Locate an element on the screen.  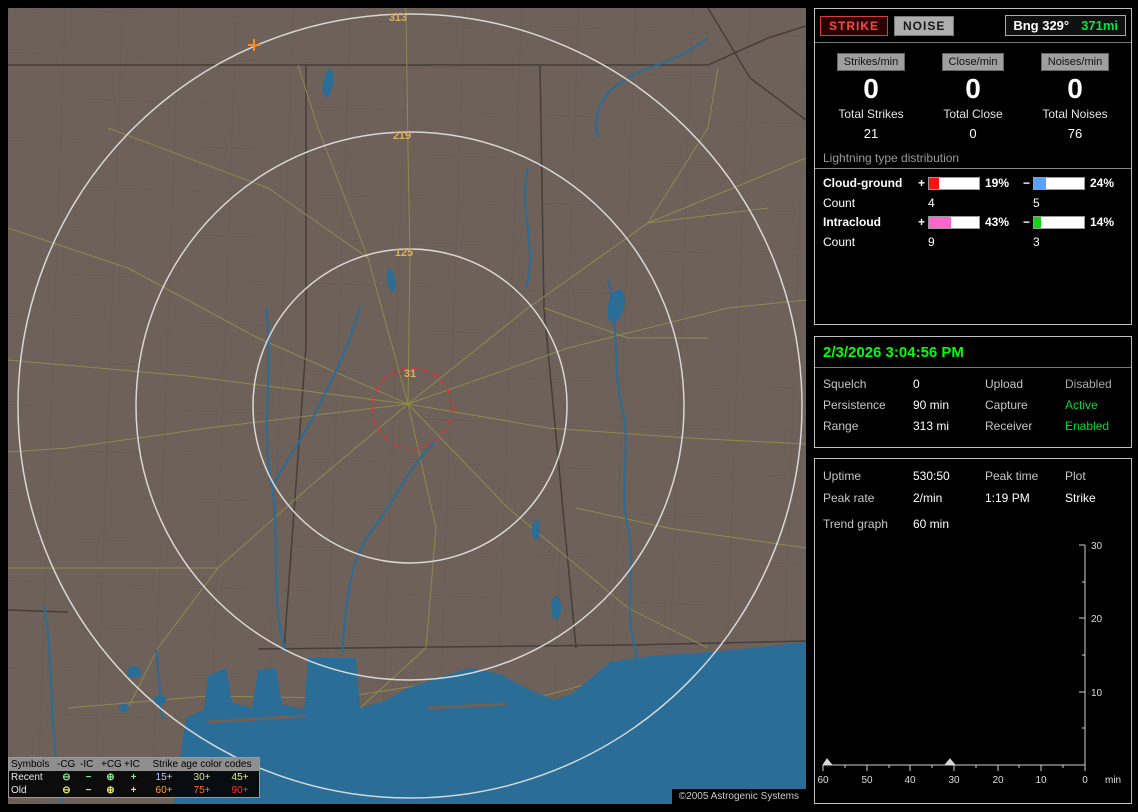
intracloud-row: Intracloud + 43% − 14% is located at coordinates (973, 219).